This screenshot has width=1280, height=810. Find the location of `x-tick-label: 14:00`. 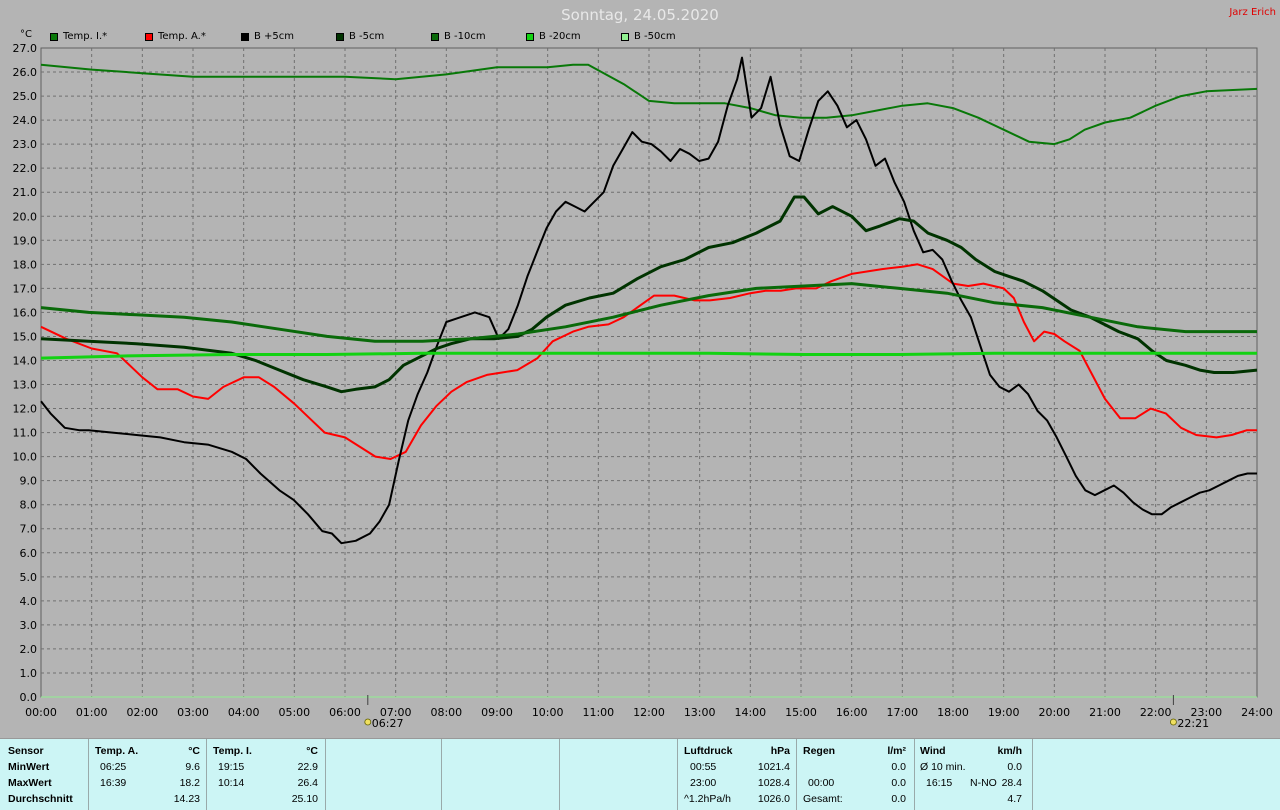

x-tick-label: 14:00 is located at coordinates (750, 712).